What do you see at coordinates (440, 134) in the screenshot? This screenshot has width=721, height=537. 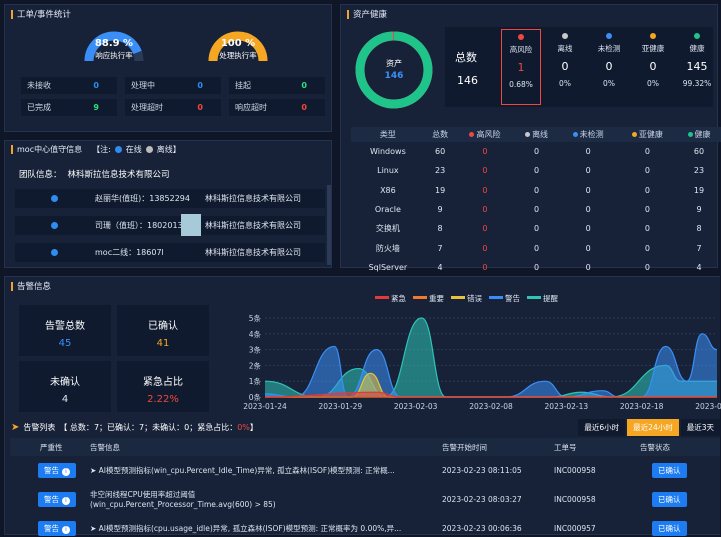 I see `asset-table-header: 总数` at bounding box center [440, 134].